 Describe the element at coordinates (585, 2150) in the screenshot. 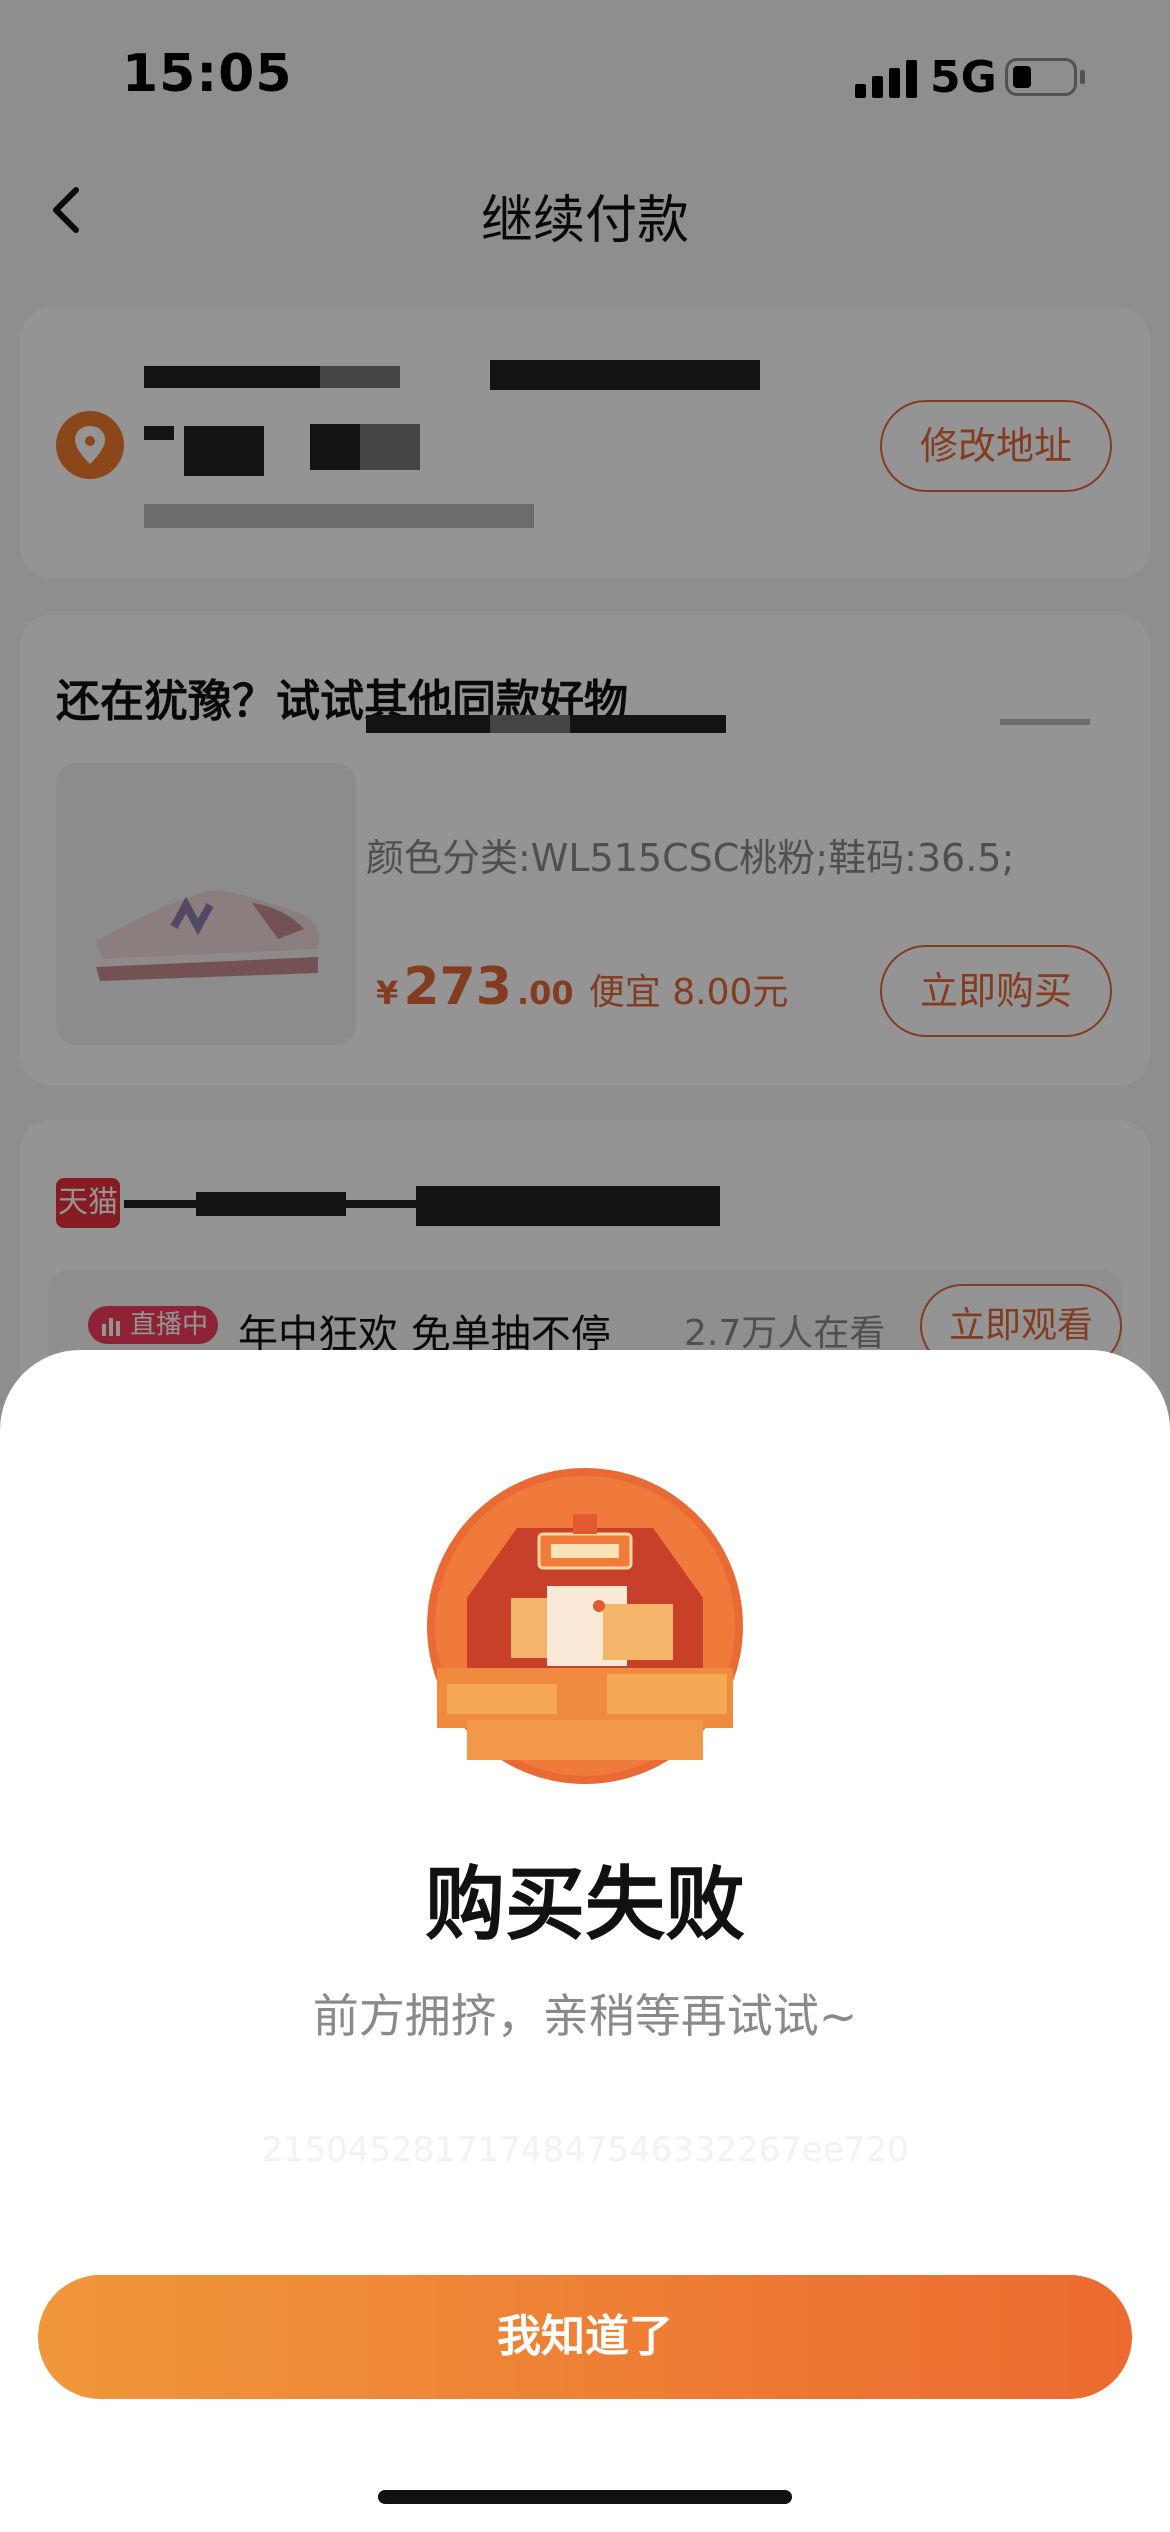

I see `trace-id: 2150452817174847546332267ee720` at that location.